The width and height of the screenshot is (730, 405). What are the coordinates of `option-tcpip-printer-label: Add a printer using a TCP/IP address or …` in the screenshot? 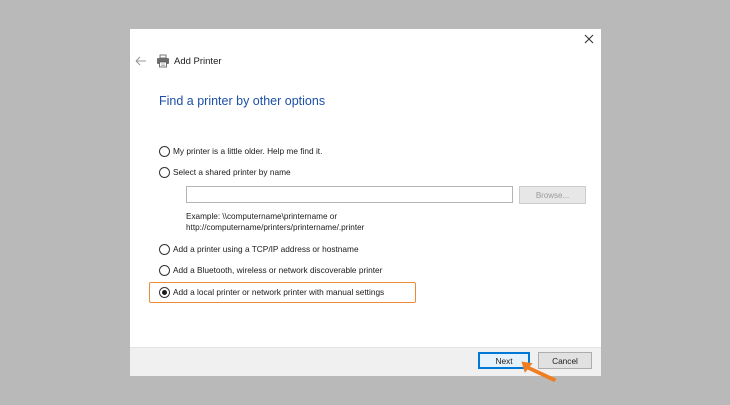 It's located at (266, 249).